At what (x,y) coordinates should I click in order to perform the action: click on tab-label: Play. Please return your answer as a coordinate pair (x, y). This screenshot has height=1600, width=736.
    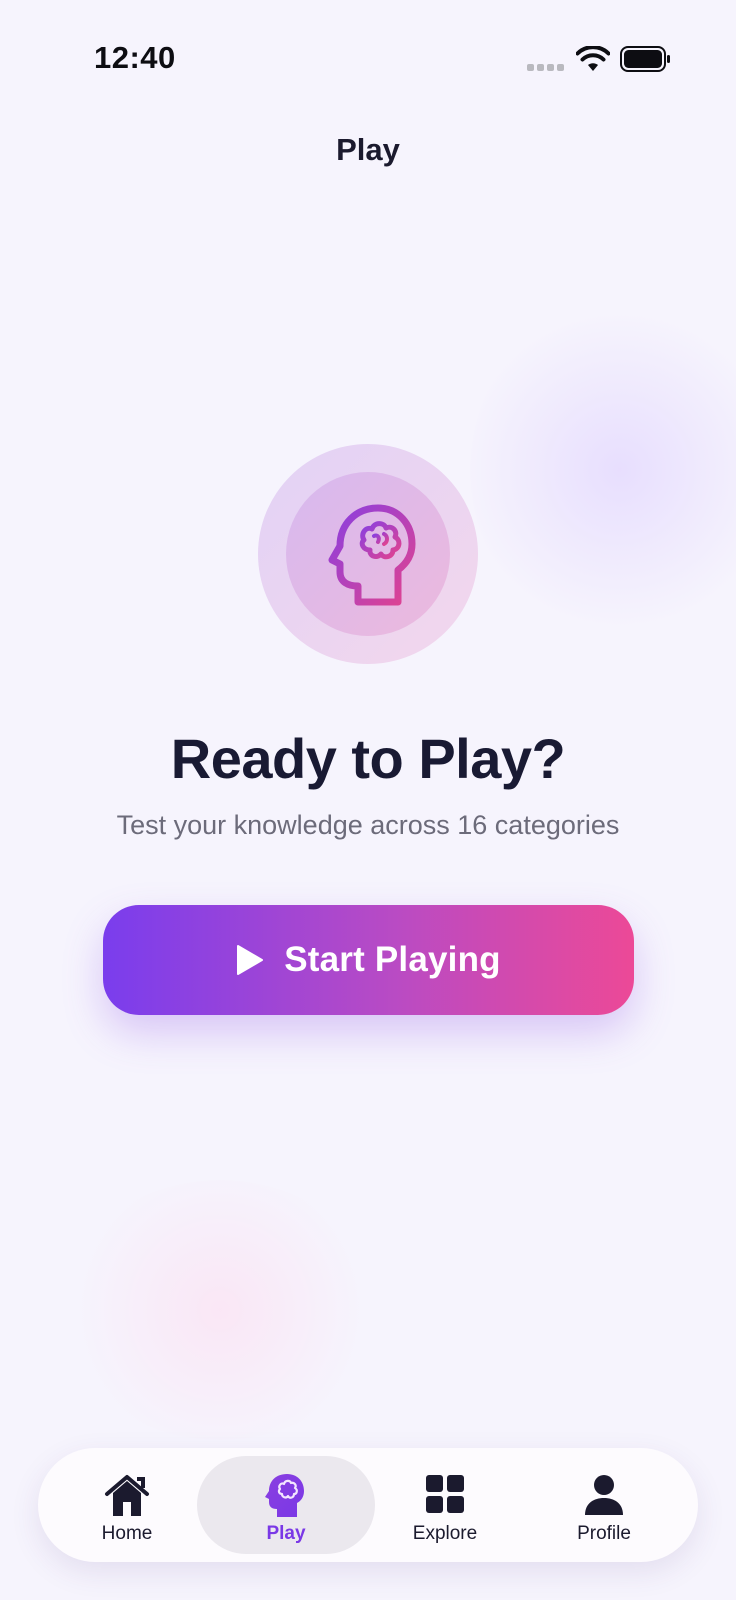
    Looking at the image, I should click on (286, 1533).